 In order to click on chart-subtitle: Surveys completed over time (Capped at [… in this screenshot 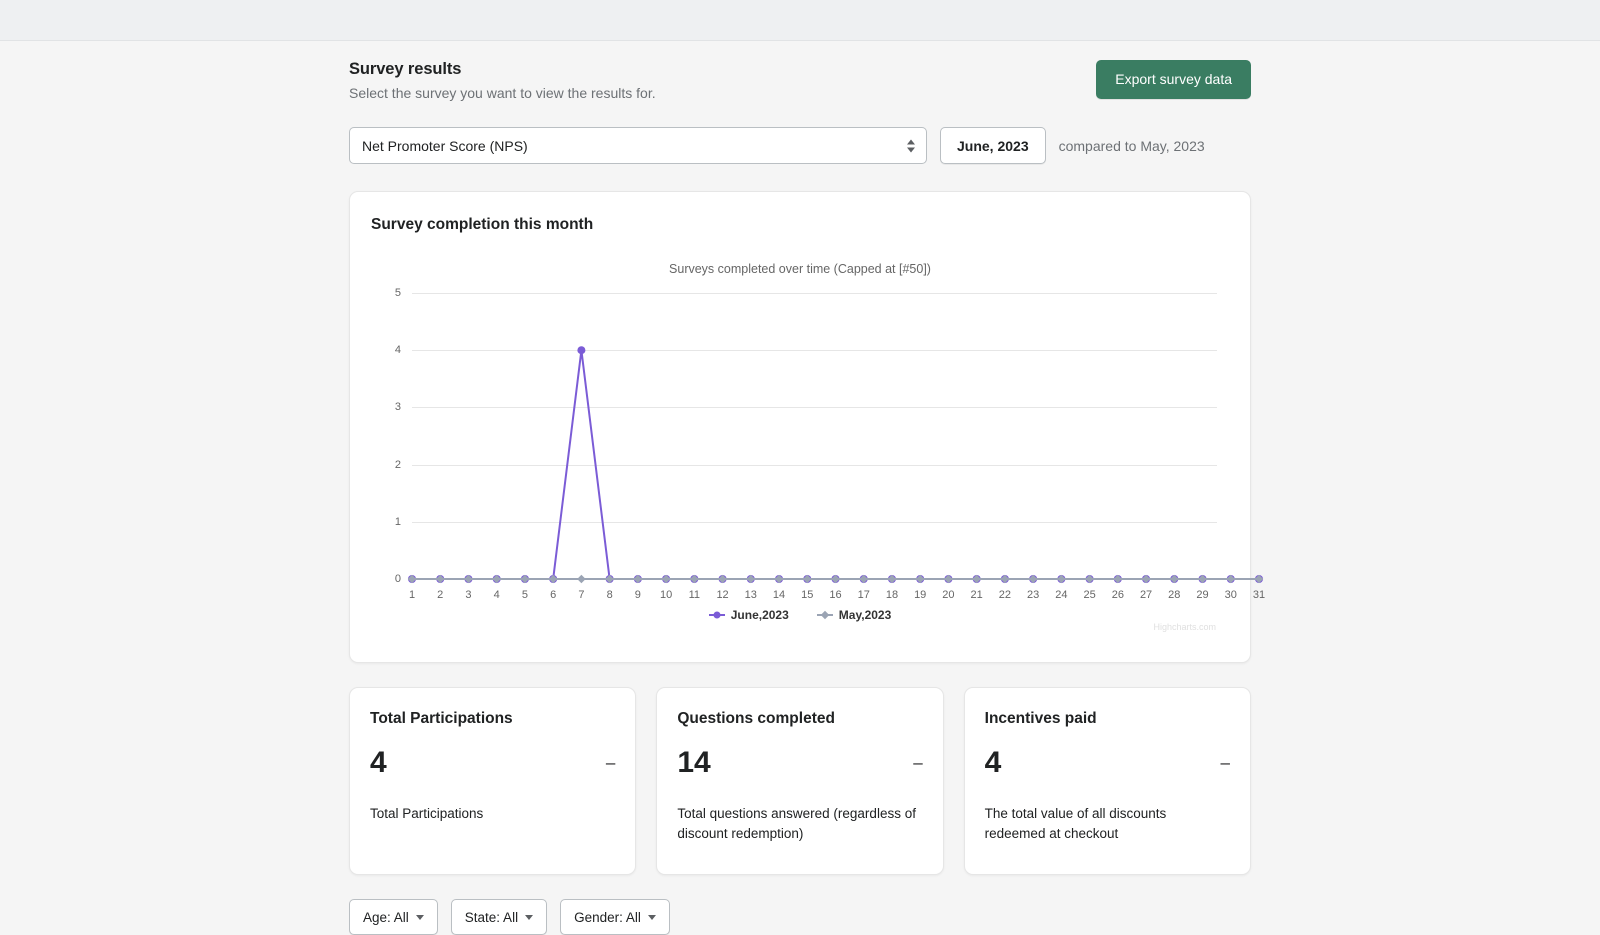, I will do `click(800, 269)`.